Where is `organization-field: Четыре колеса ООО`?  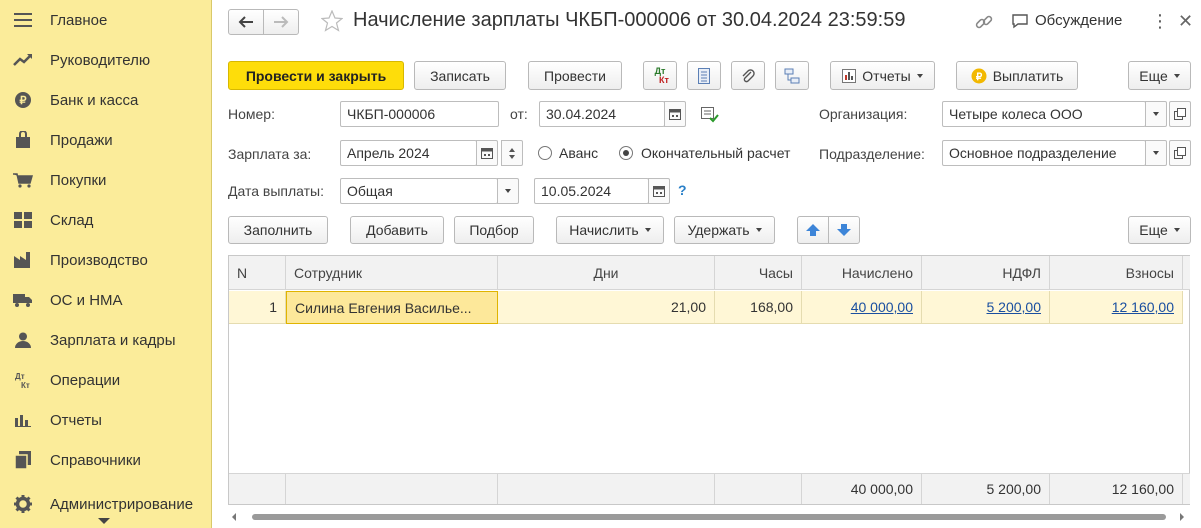
organization-field: Четыре колеса ООО is located at coordinates (1044, 114).